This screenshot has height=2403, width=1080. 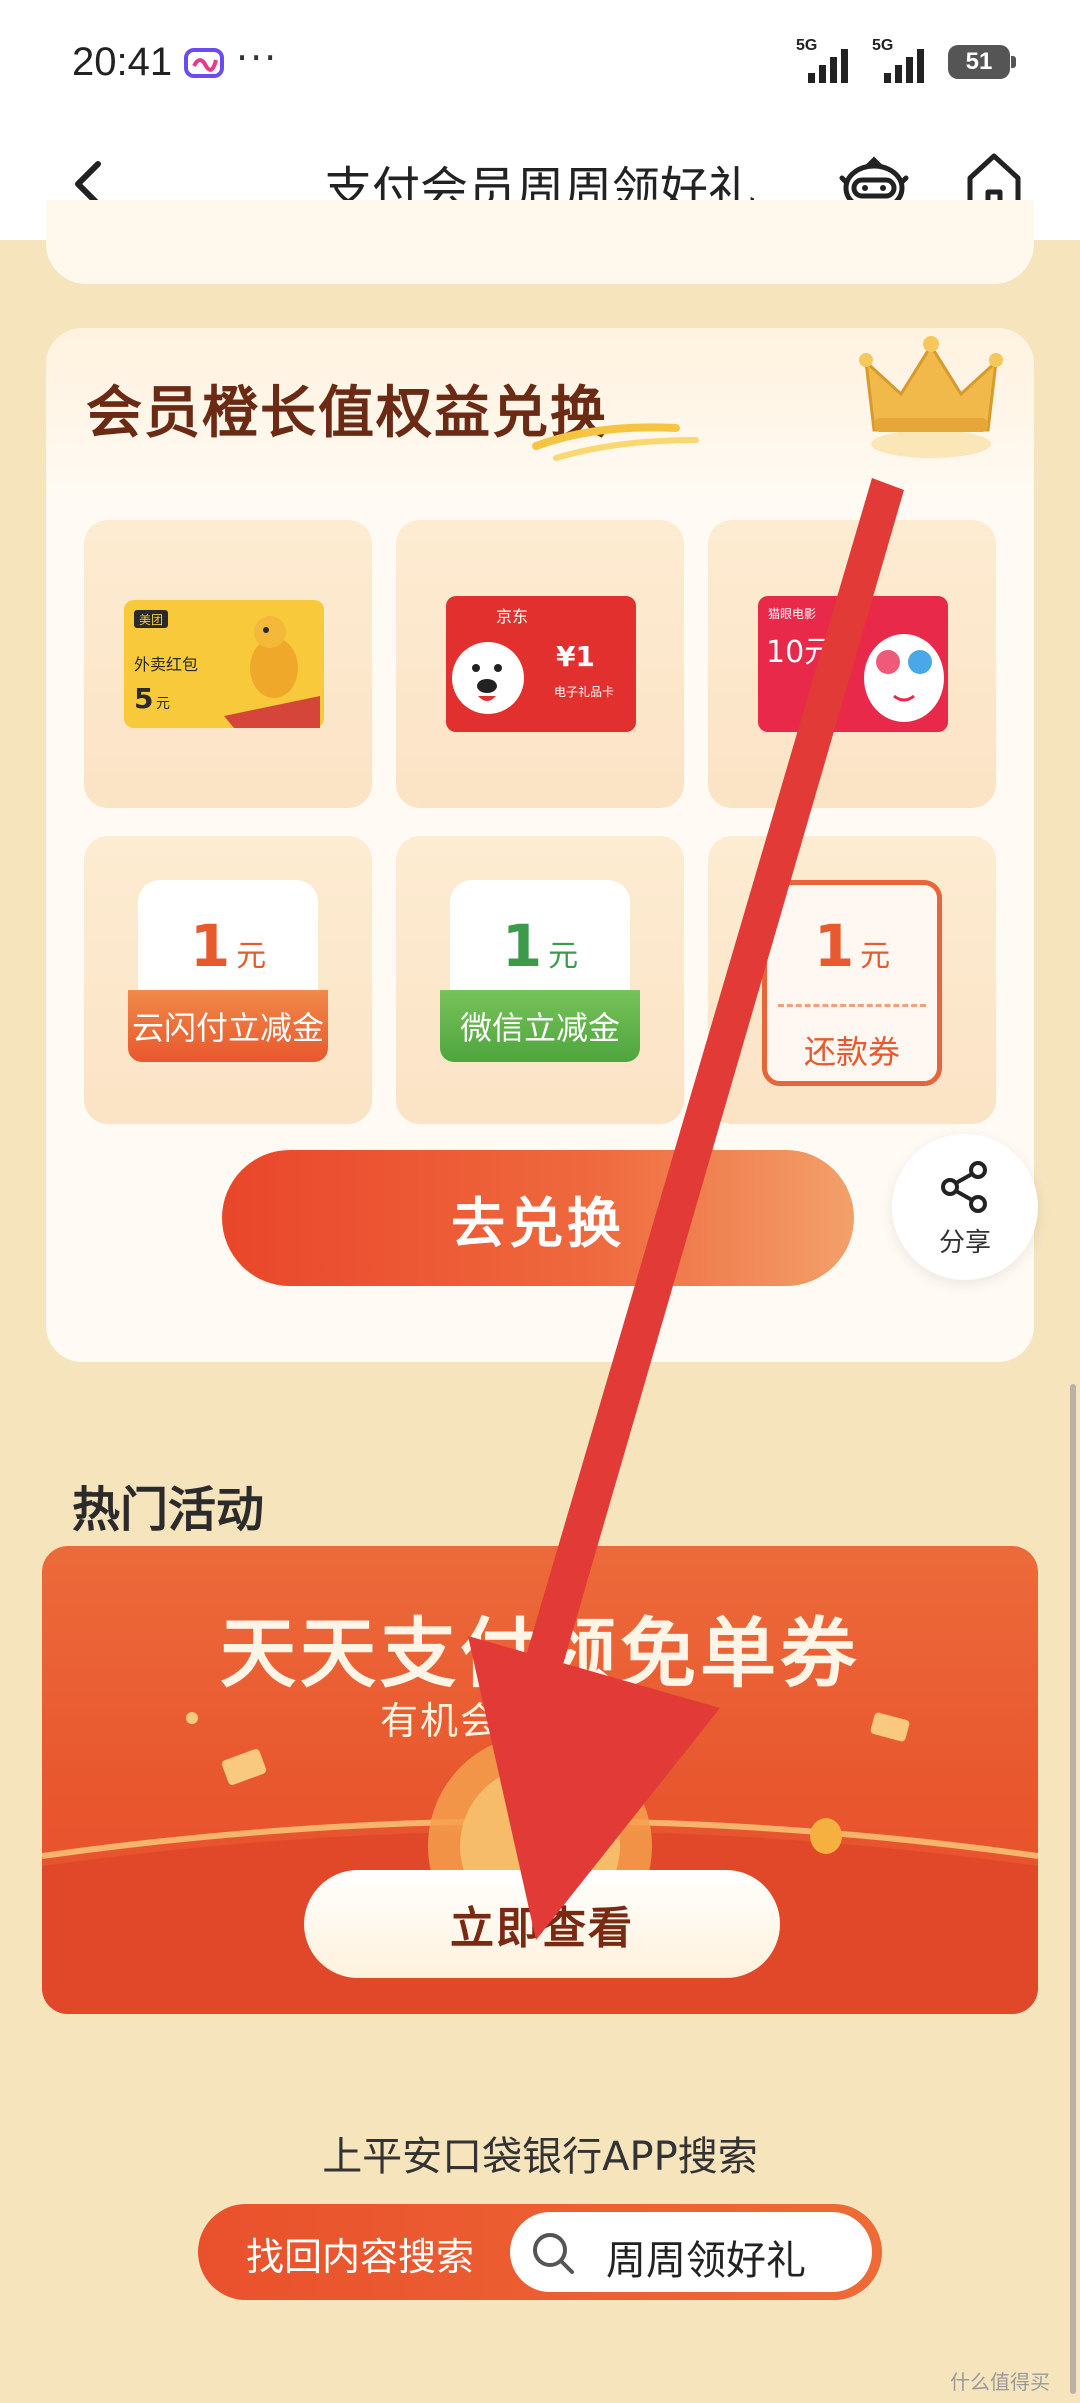 I want to click on coupon-name: 还款券, so click(x=851, y=1052).